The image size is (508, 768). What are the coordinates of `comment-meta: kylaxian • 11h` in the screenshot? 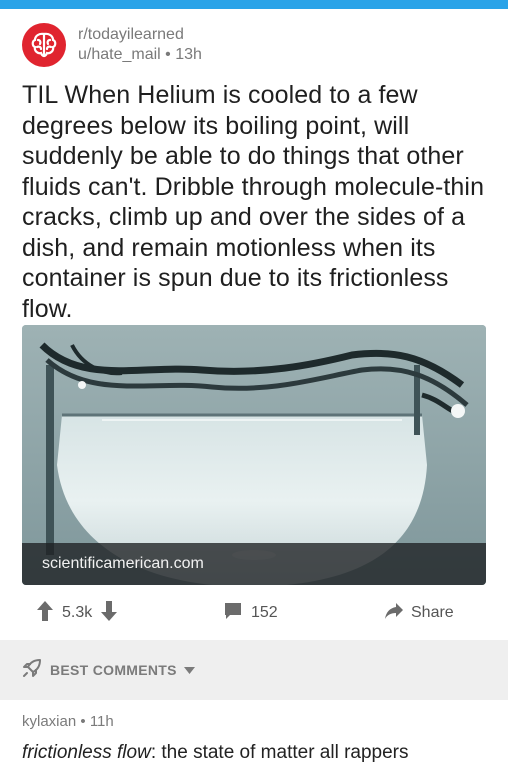 It's located at (265, 722).